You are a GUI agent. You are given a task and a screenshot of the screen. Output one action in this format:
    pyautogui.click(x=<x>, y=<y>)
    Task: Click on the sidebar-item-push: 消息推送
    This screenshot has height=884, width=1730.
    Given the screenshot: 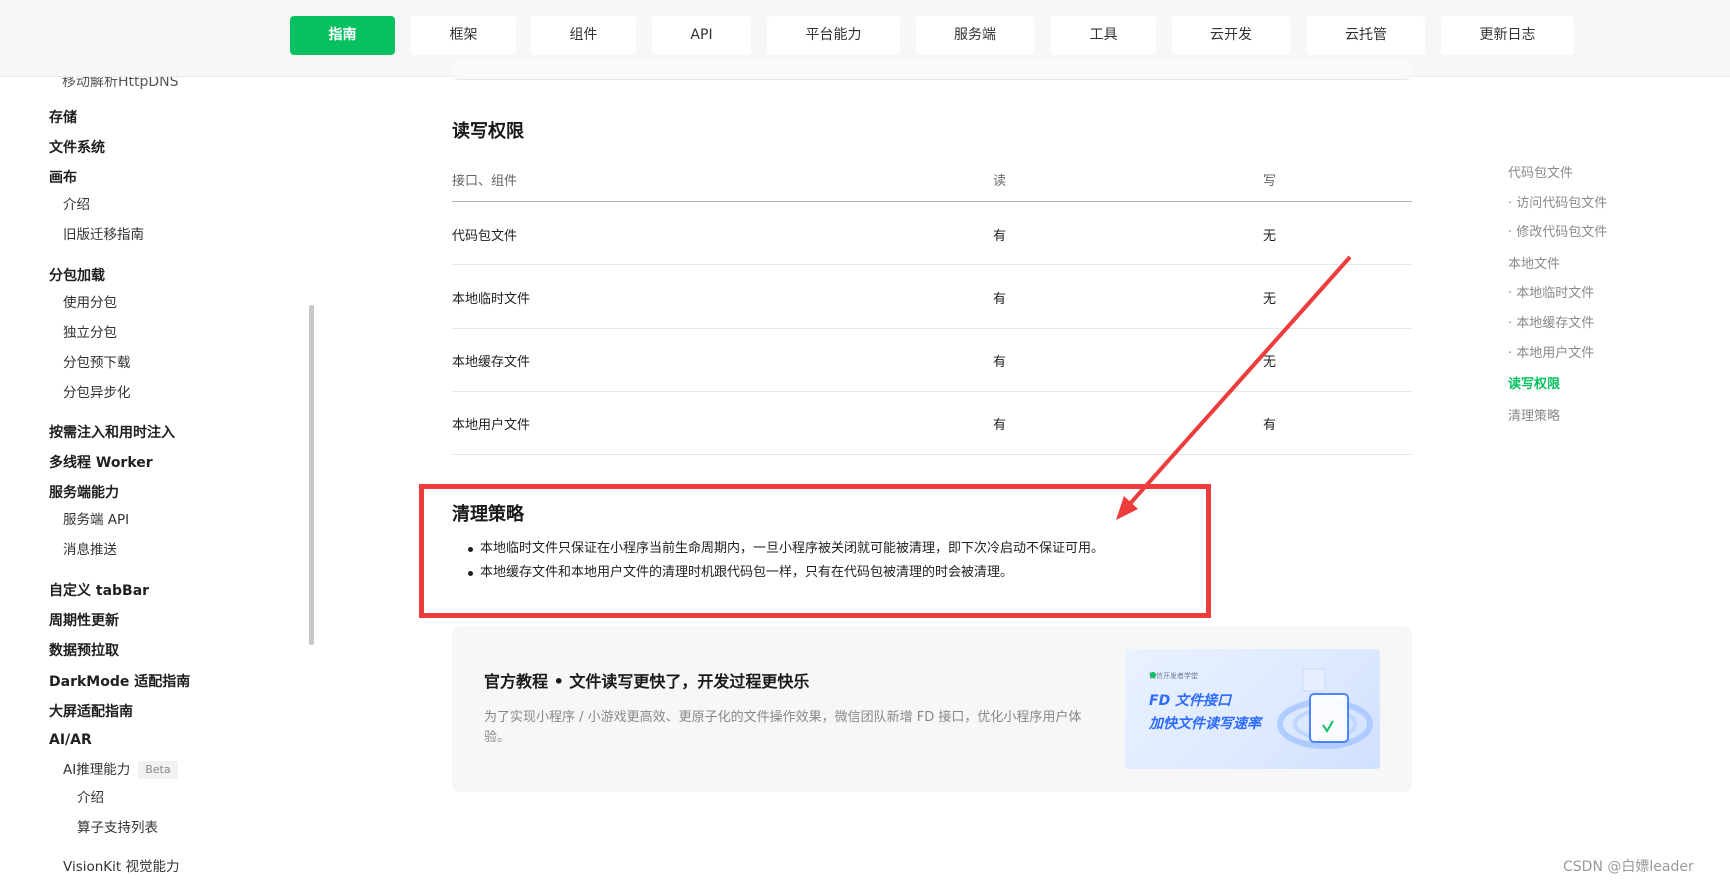 What is the action you would take?
    pyautogui.click(x=90, y=548)
    